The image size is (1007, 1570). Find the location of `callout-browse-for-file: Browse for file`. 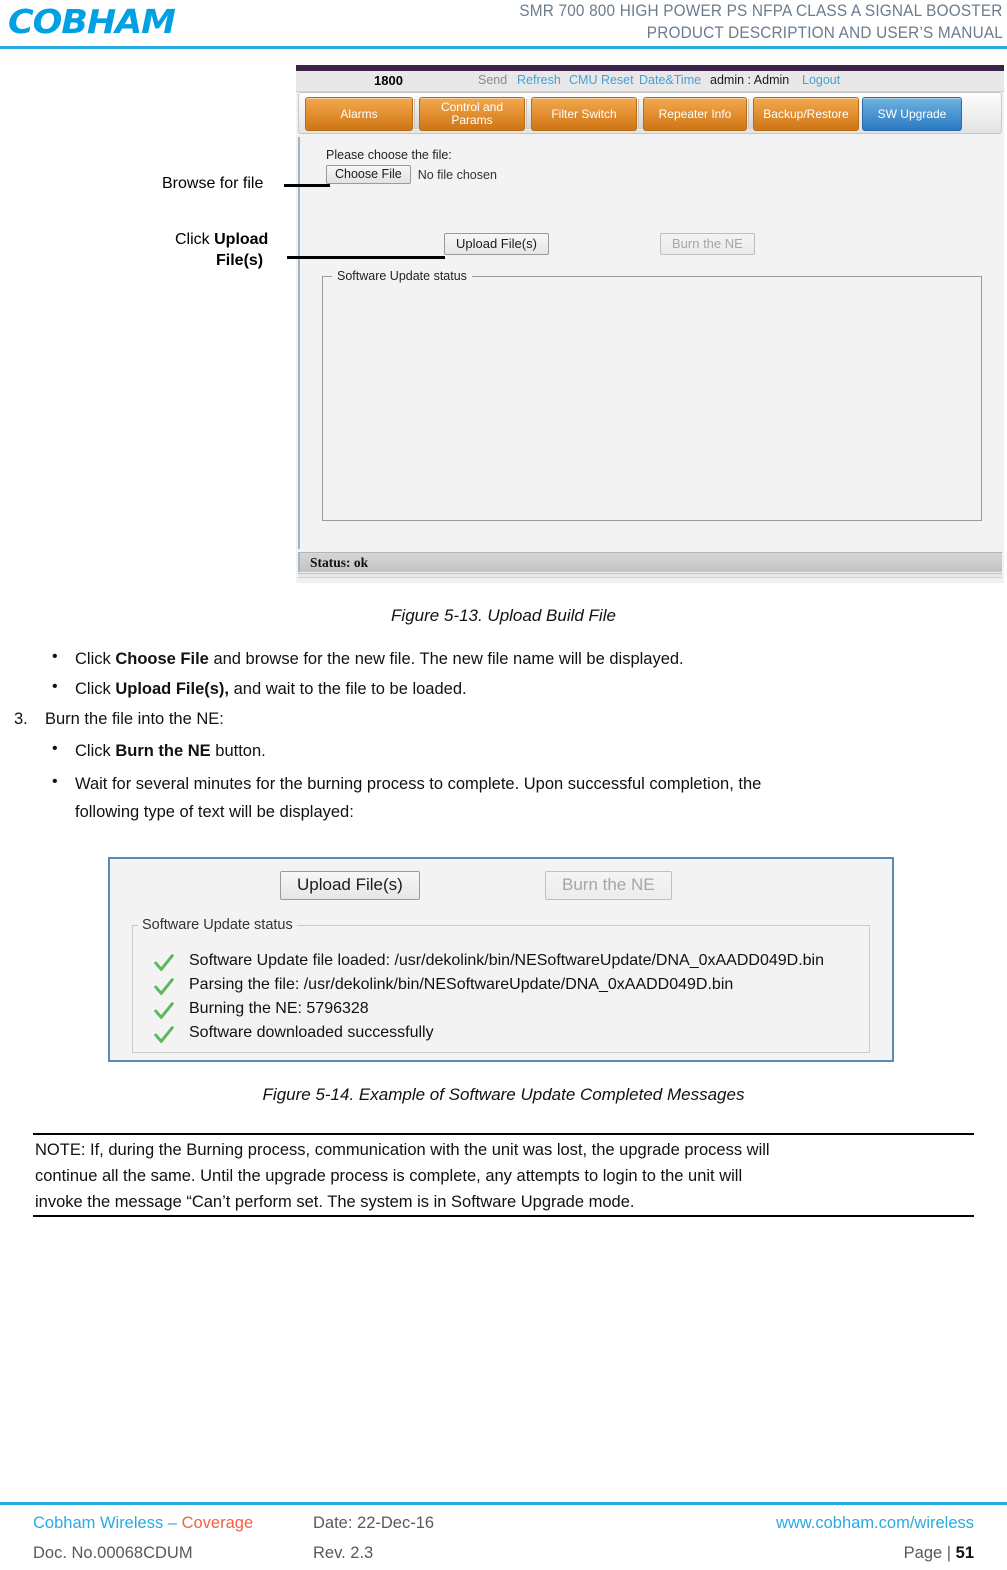

callout-browse-for-file: Browse for file is located at coordinates (213, 183).